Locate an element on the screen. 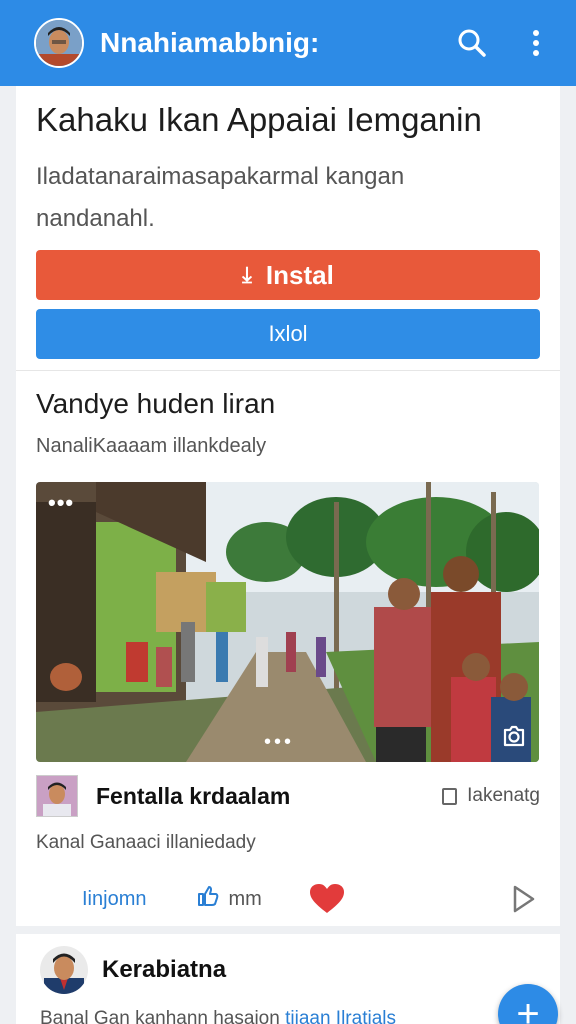  app-bar: Nnahiamabbnig: is located at coordinates (288, 43).